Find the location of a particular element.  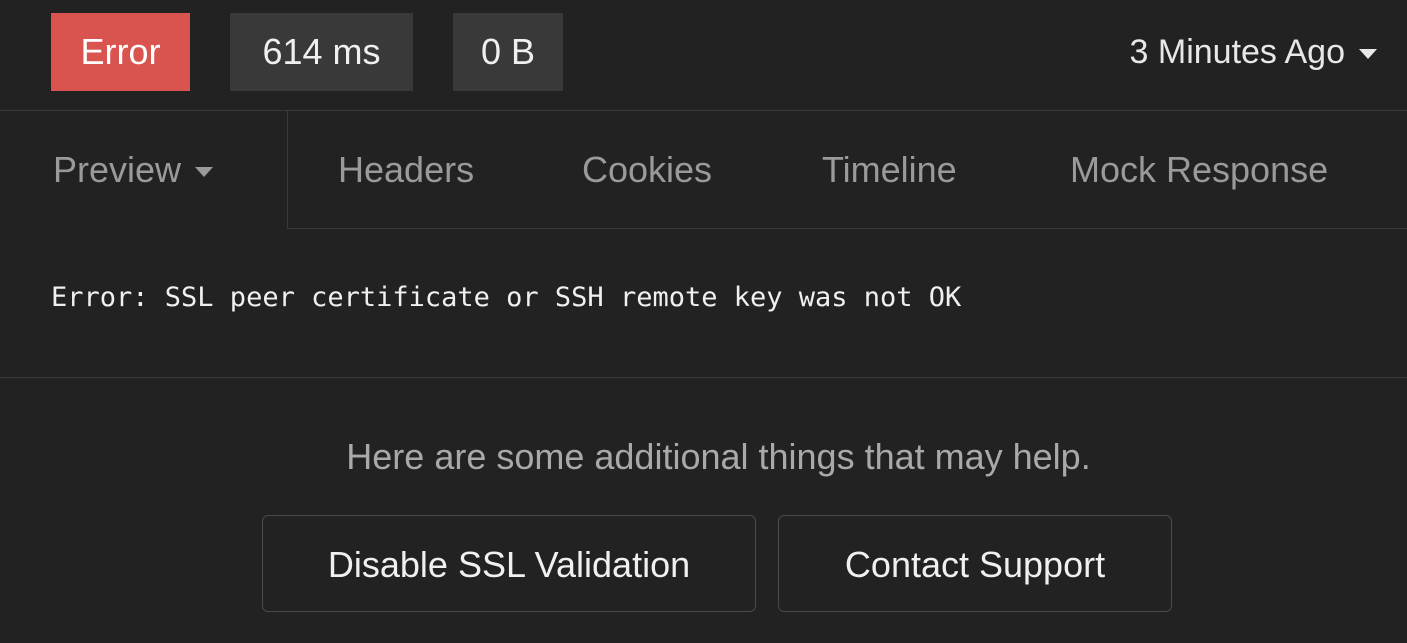

response-history-dropdown: 3 Minutes Ago is located at coordinates (1253, 52).